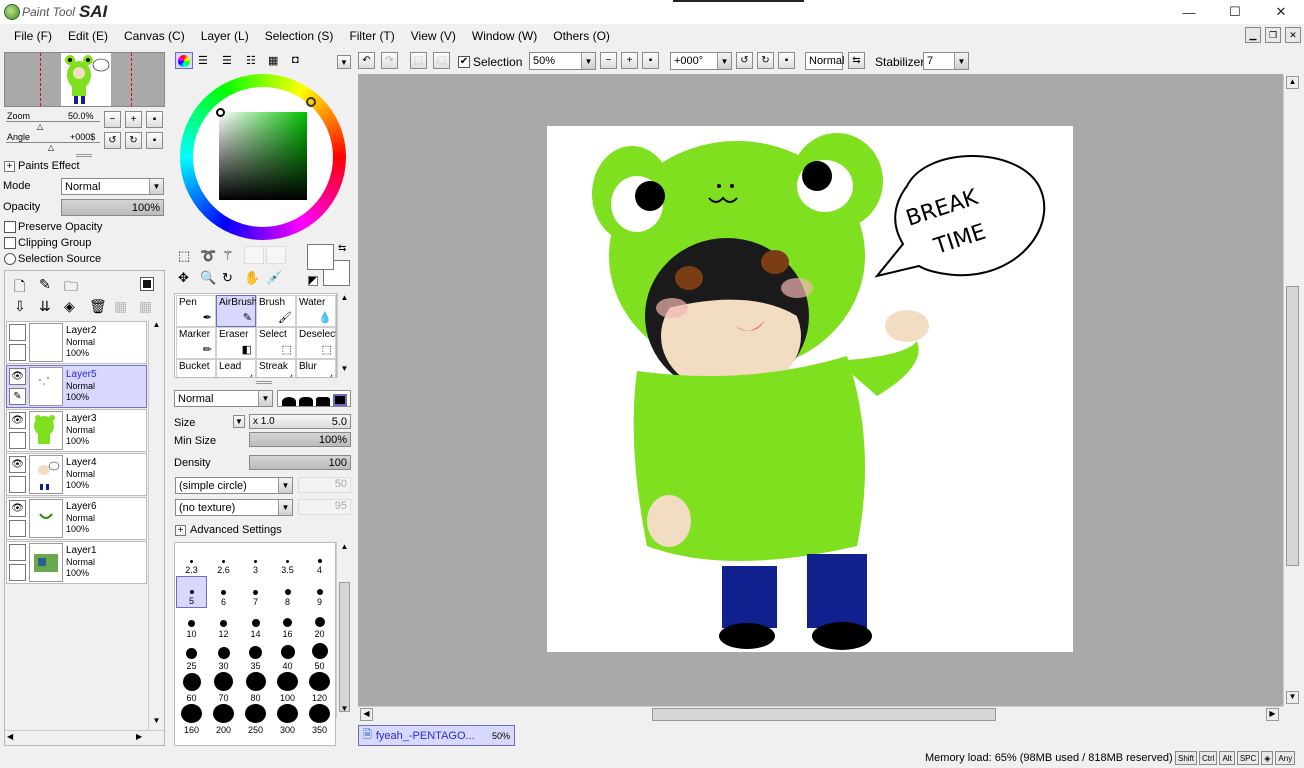 Image resolution: width=1304 pixels, height=768 pixels. Describe the element at coordinates (223, 624) in the screenshot. I see `brush-size-item: 12` at that location.